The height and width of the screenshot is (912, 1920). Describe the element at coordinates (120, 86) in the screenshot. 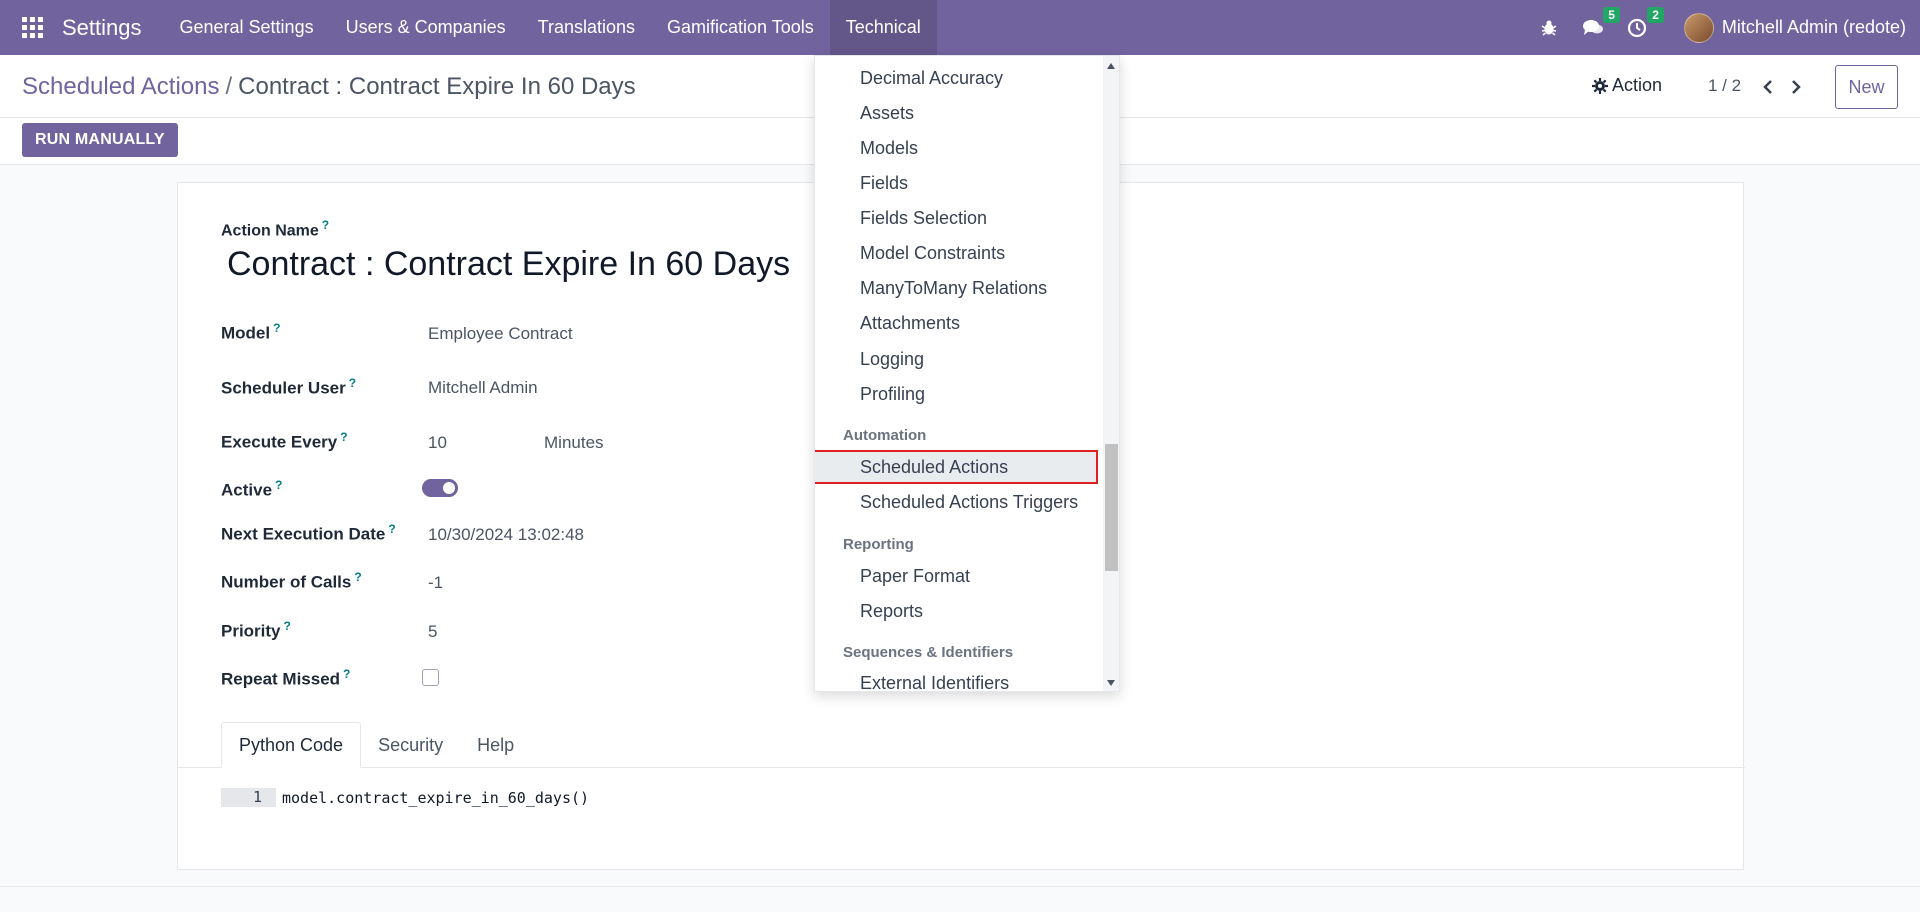

I see `breadcrumb-parent: Scheduled Actions` at that location.